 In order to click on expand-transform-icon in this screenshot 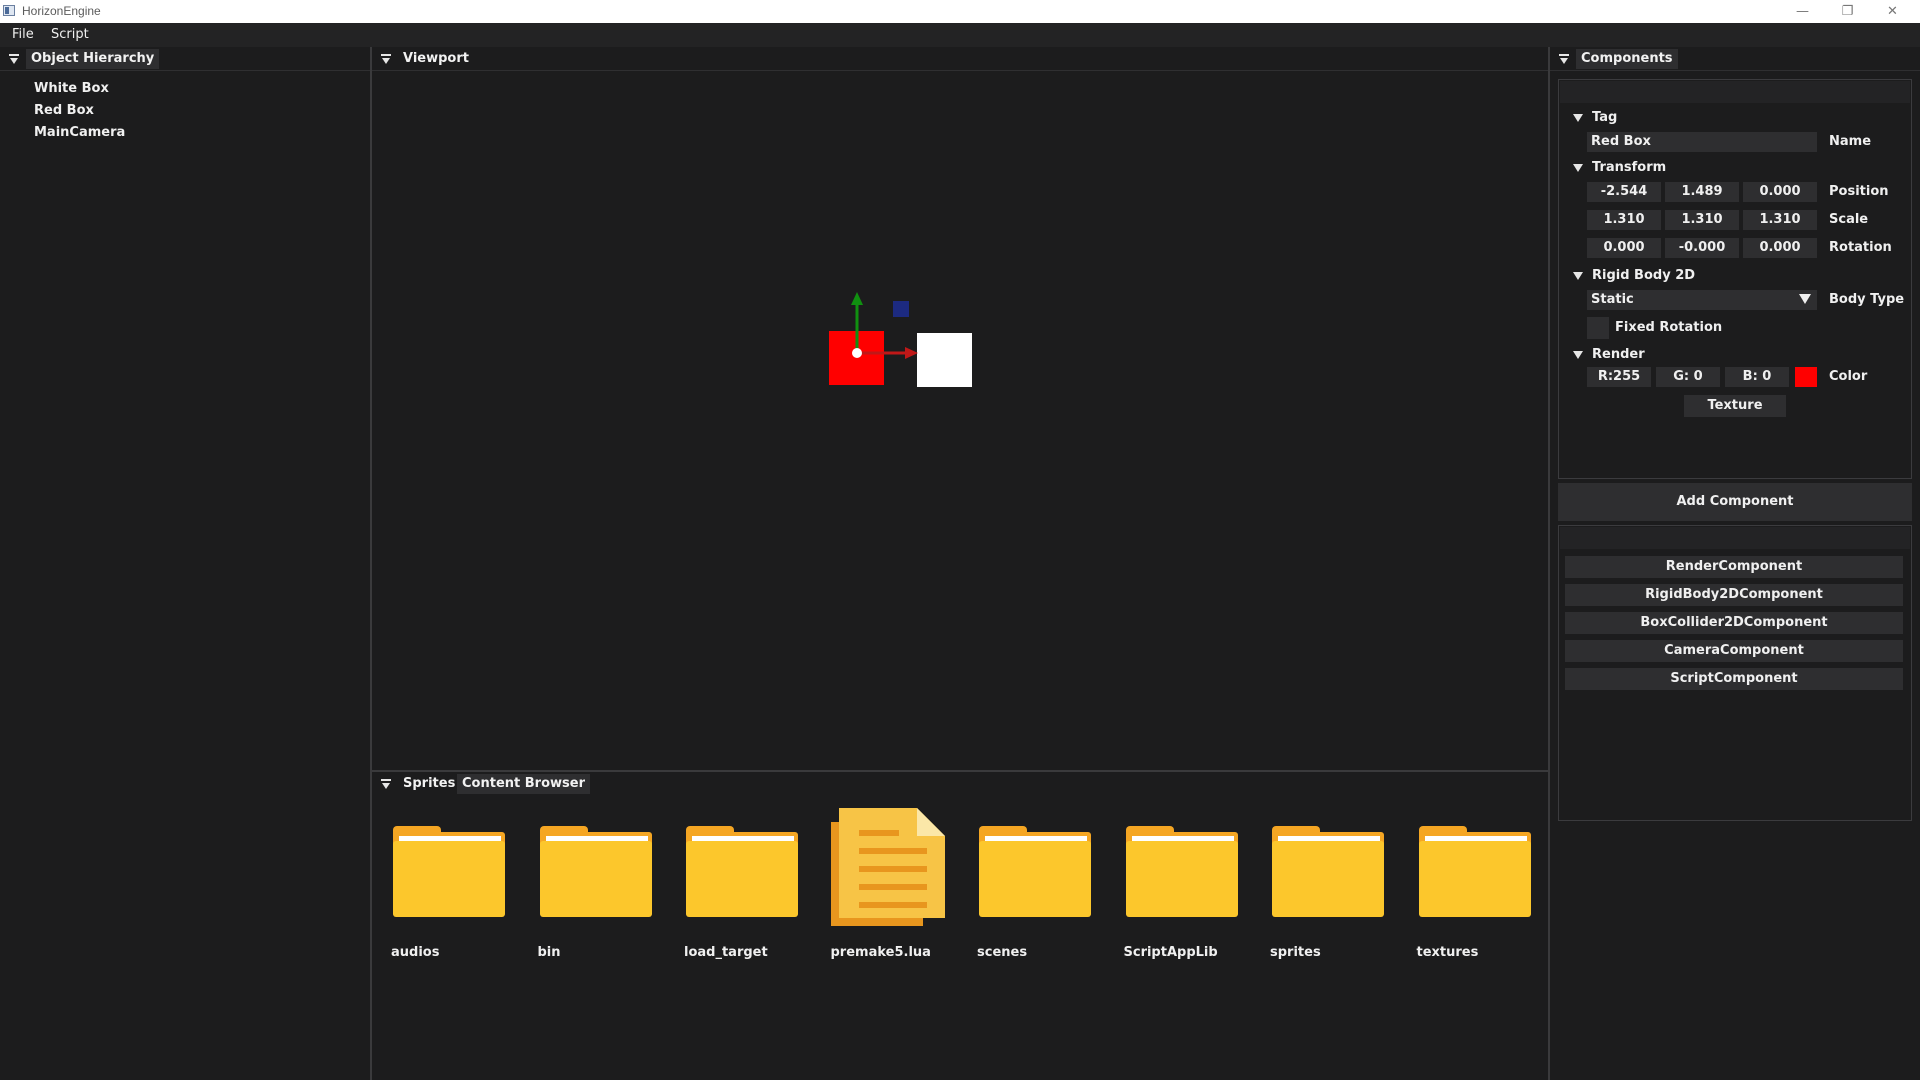, I will do `click(1578, 168)`.